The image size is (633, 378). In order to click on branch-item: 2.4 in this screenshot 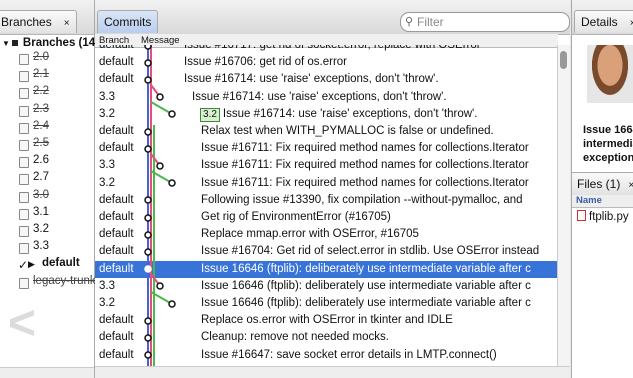, I will do `click(41, 126)`.